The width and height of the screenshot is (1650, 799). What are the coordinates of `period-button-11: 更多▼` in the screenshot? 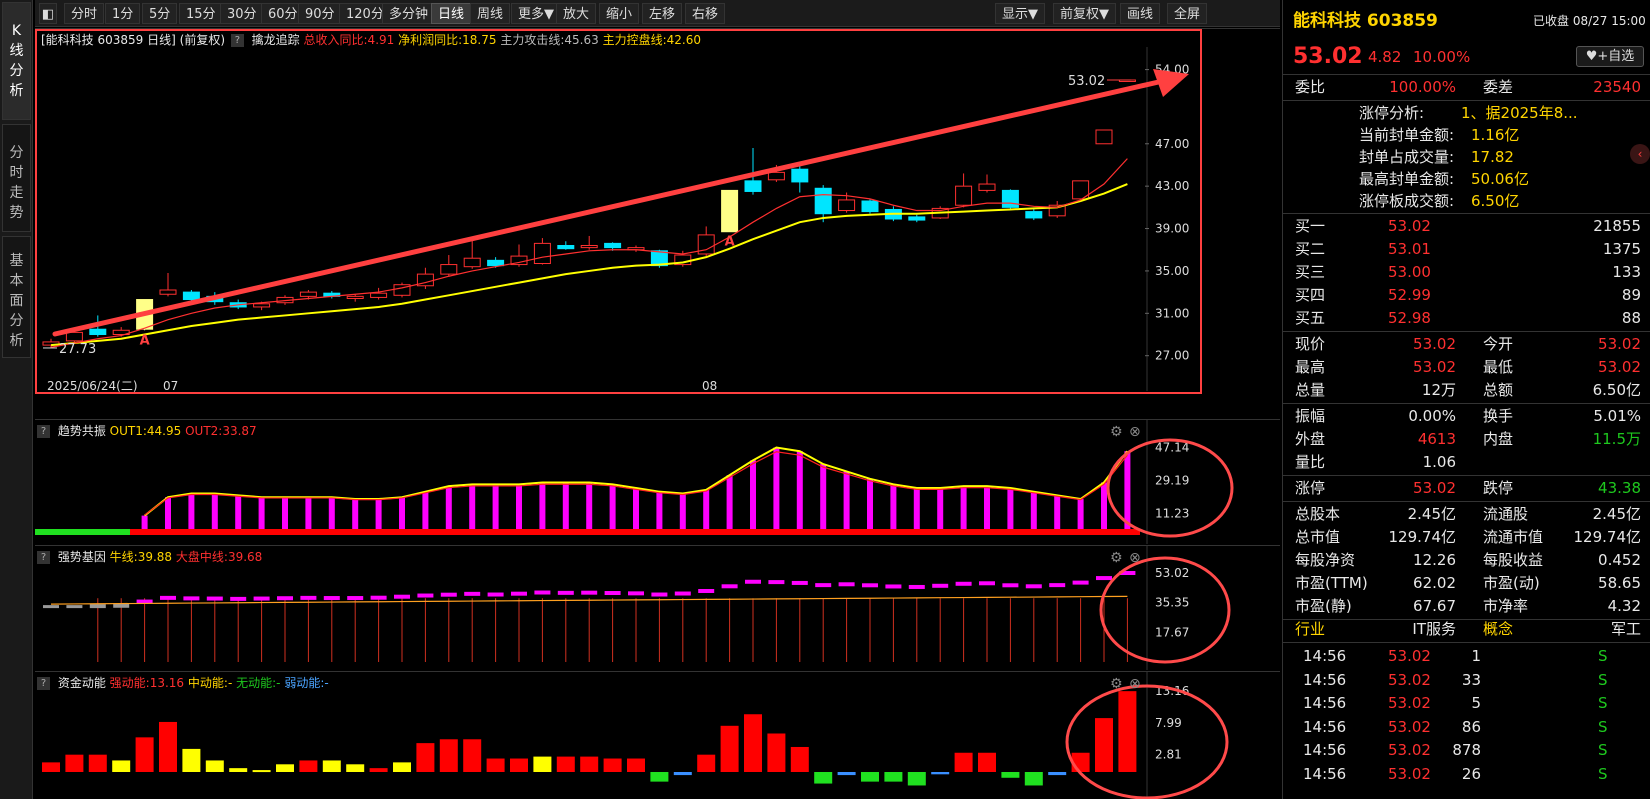 It's located at (536, 13).